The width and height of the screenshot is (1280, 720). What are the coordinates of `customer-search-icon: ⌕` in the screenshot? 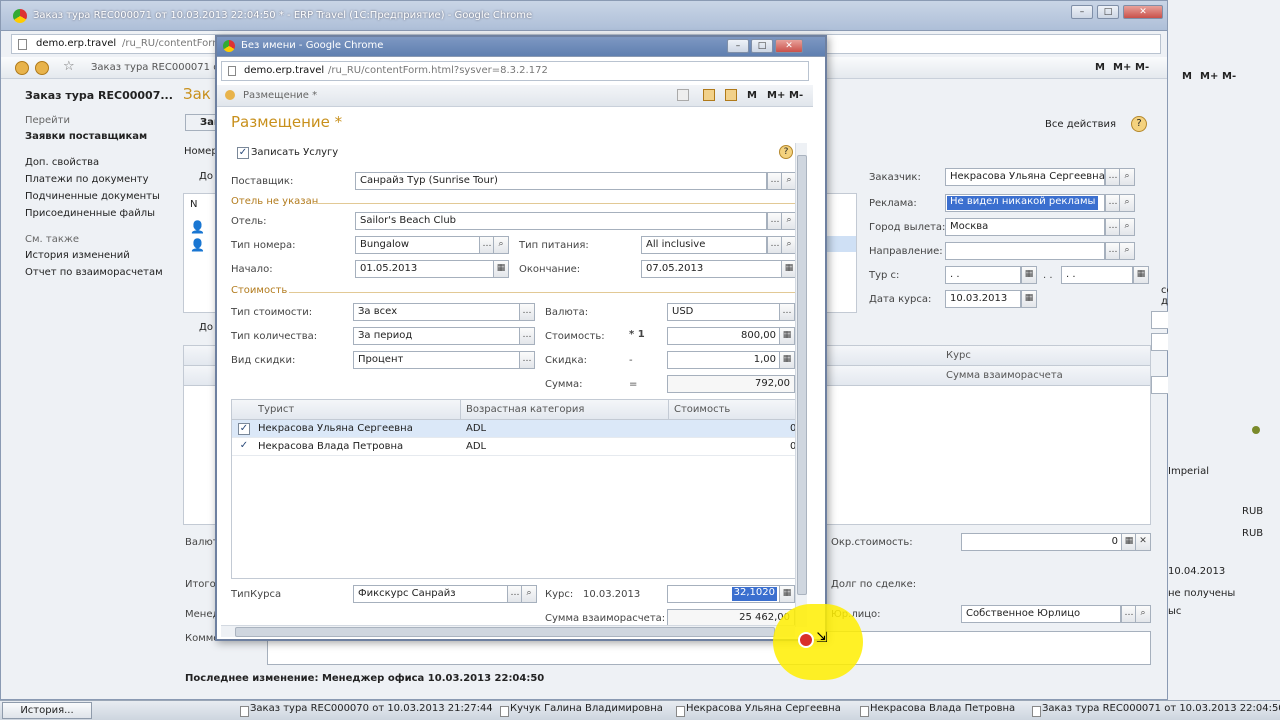 It's located at (1127, 177).